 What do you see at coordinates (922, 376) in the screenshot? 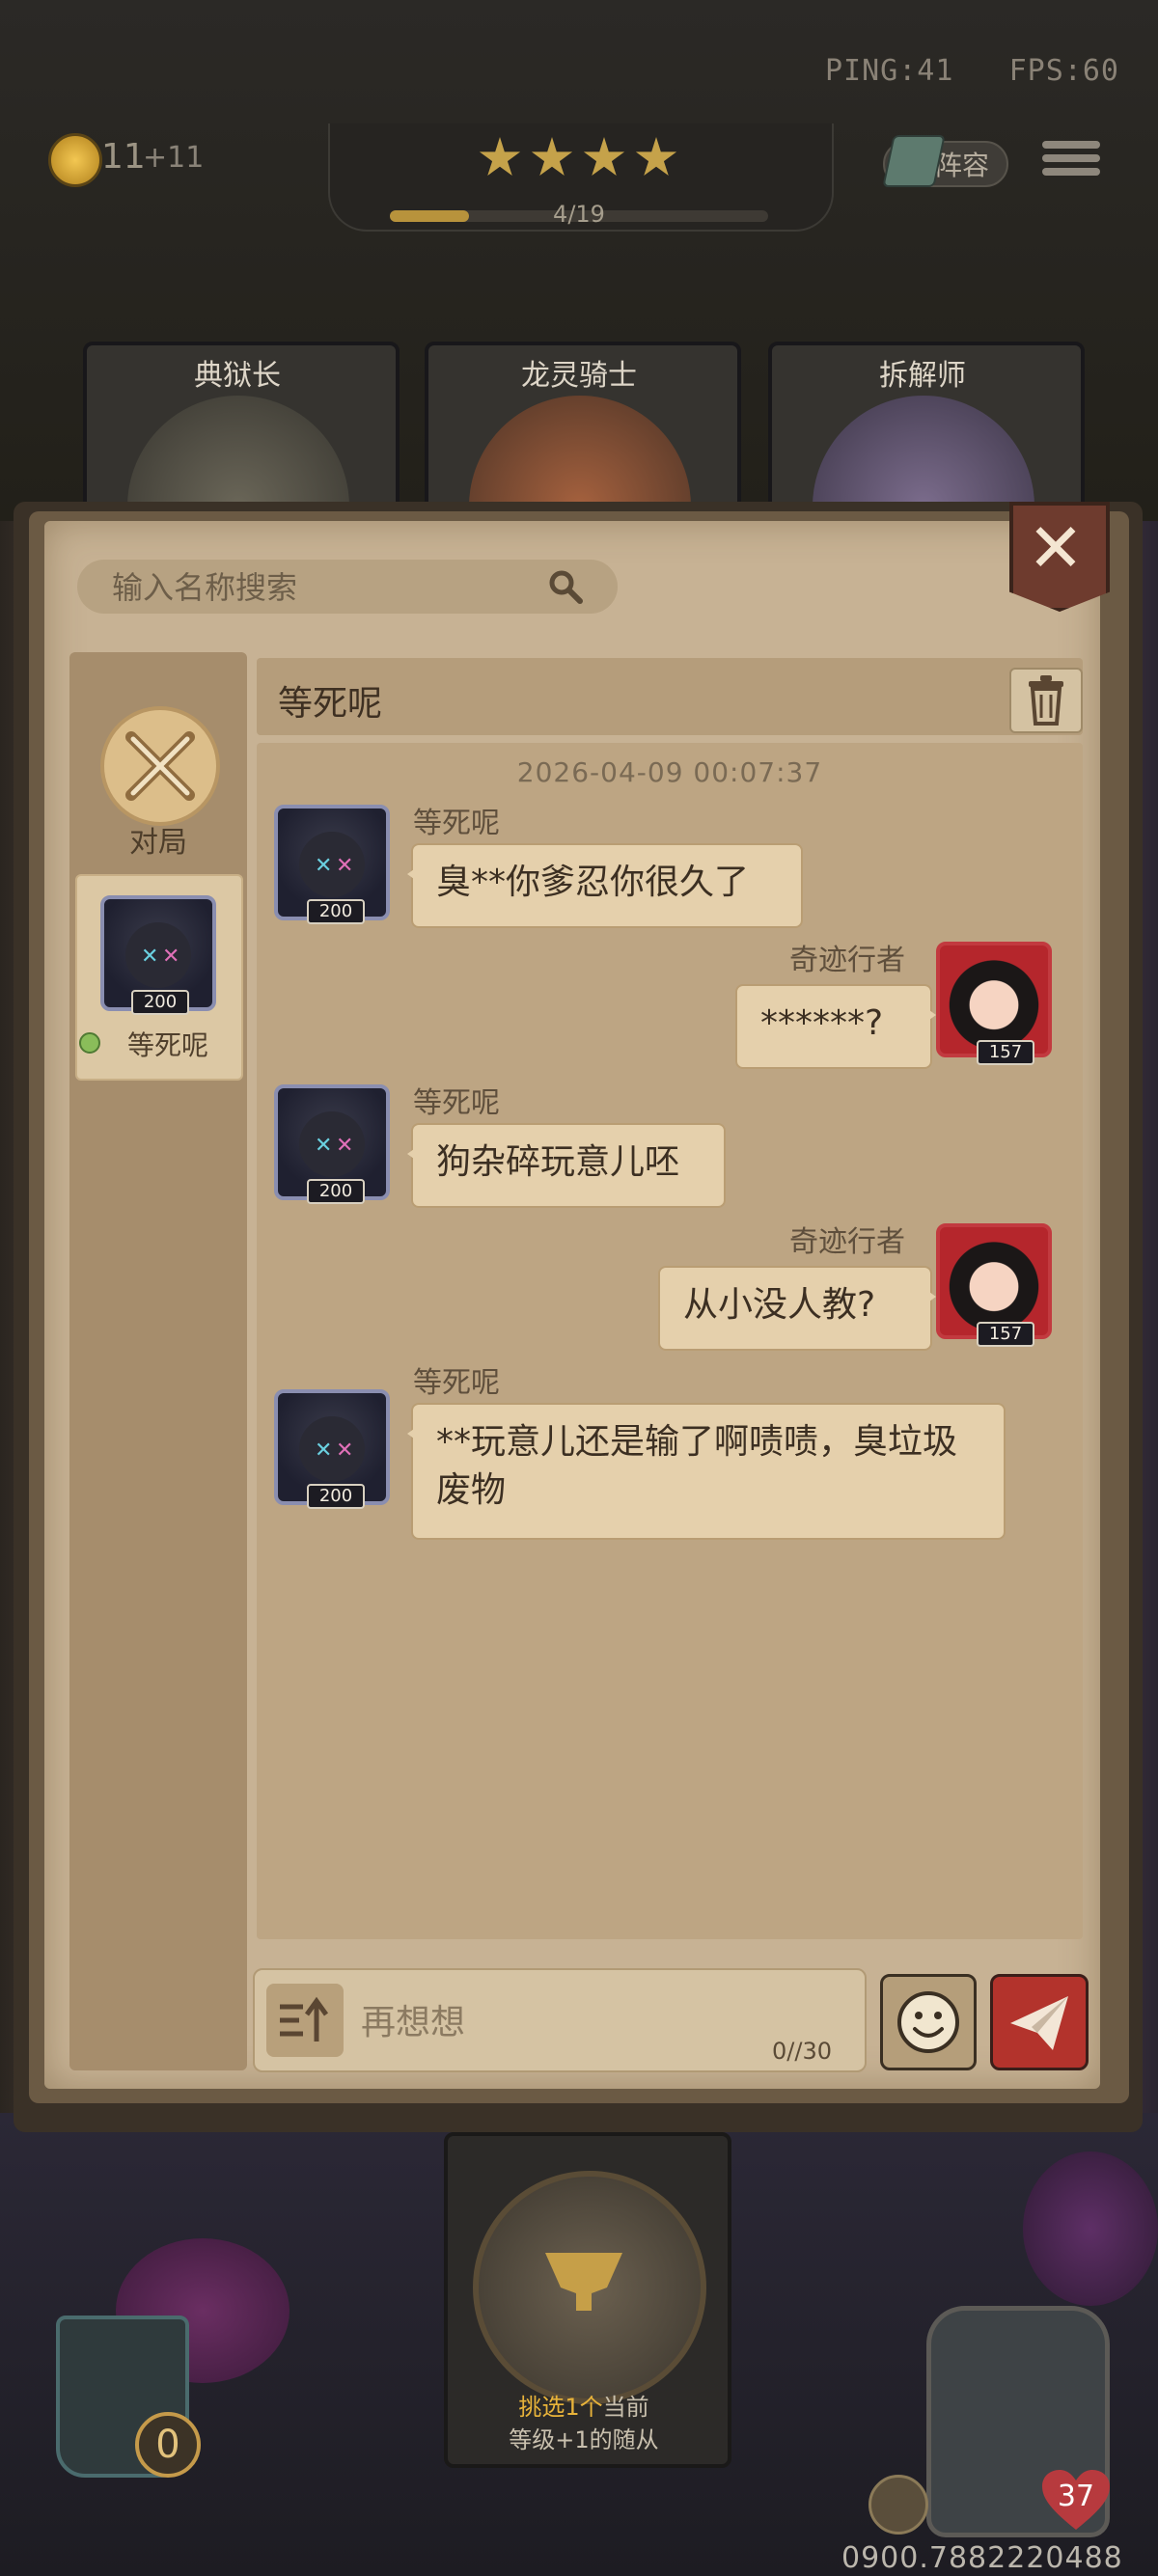
I see `hero-name-3: 拆解师` at bounding box center [922, 376].